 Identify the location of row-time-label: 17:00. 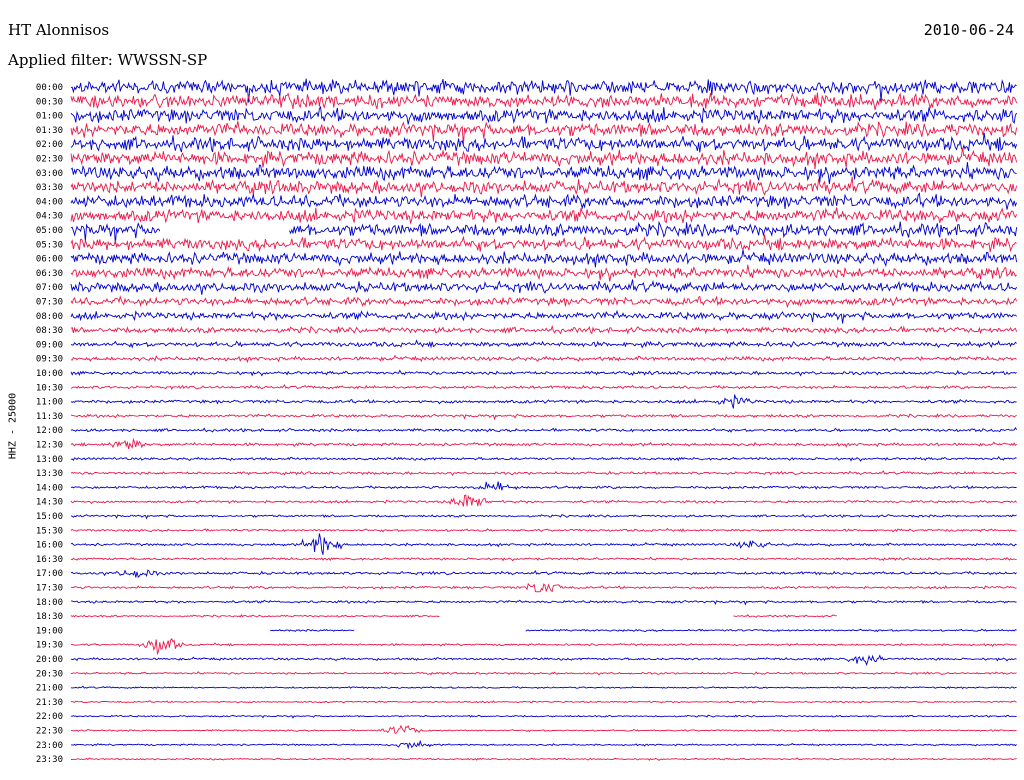
(49, 574).